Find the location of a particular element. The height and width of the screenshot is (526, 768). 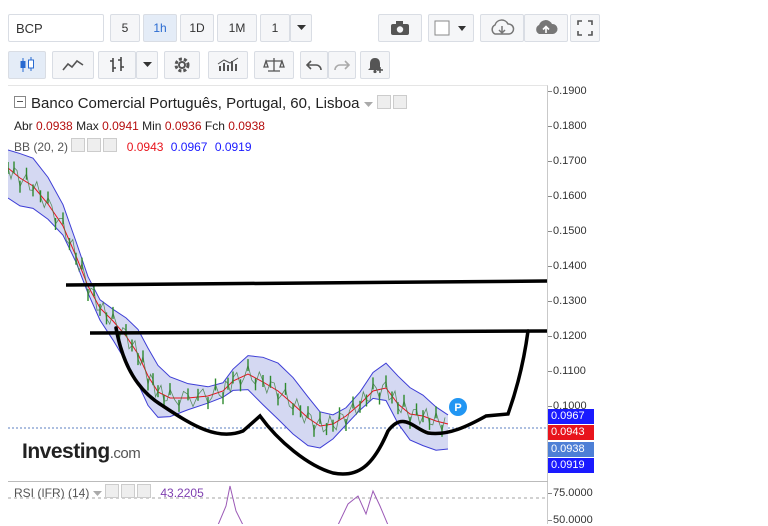

pattern-marker-label: P is located at coordinates (457, 408).